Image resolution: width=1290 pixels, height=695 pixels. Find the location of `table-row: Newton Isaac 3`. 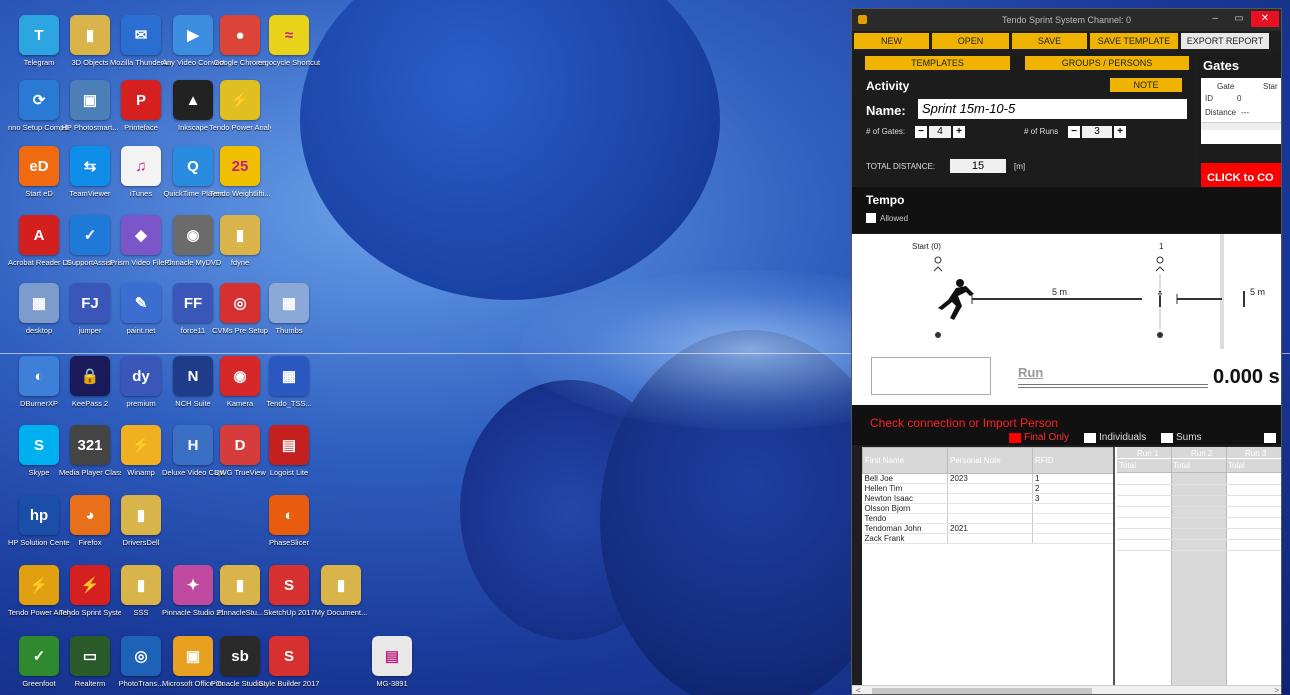

table-row: Newton Isaac 3 is located at coordinates (987, 498).